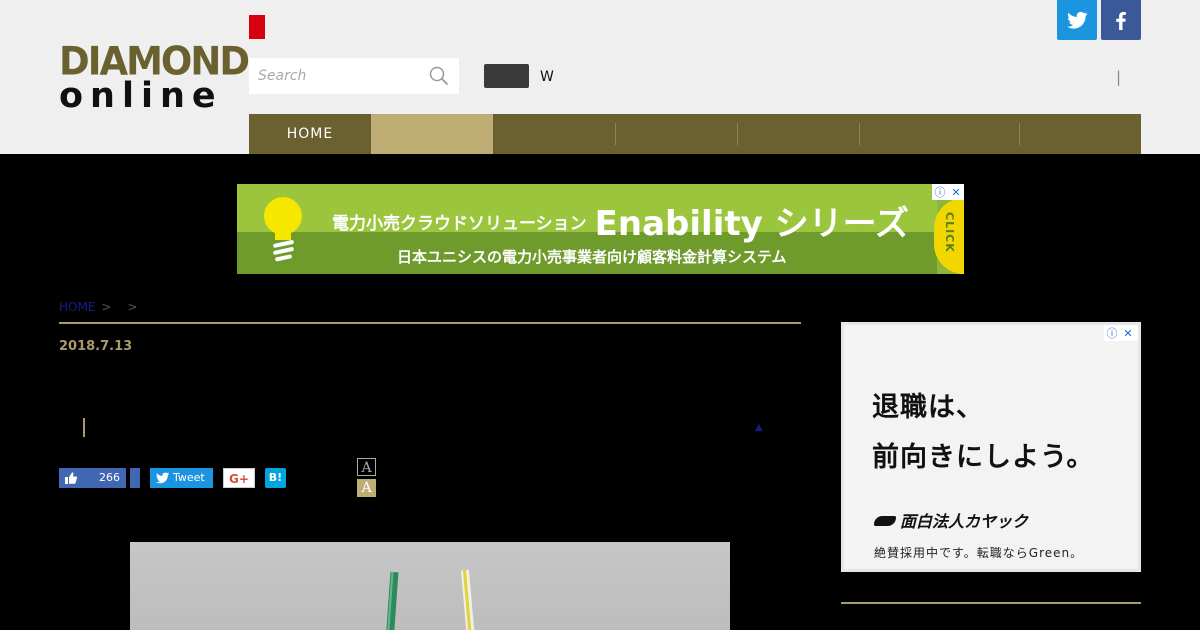 Image resolution: width=1200 pixels, height=630 pixels. I want to click on side-ad-brand: 面白法人カヤック, so click(951, 520).